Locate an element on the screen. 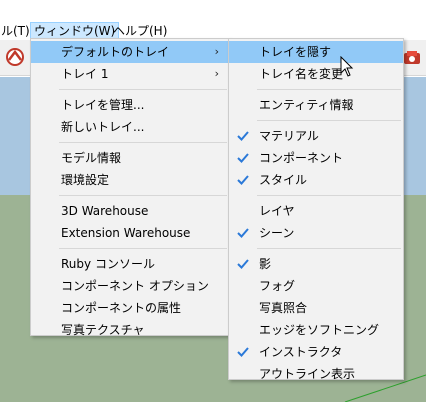 The width and height of the screenshot is (426, 402). menu-item-hide-tray: トレイを隠す is located at coordinates (316, 52).